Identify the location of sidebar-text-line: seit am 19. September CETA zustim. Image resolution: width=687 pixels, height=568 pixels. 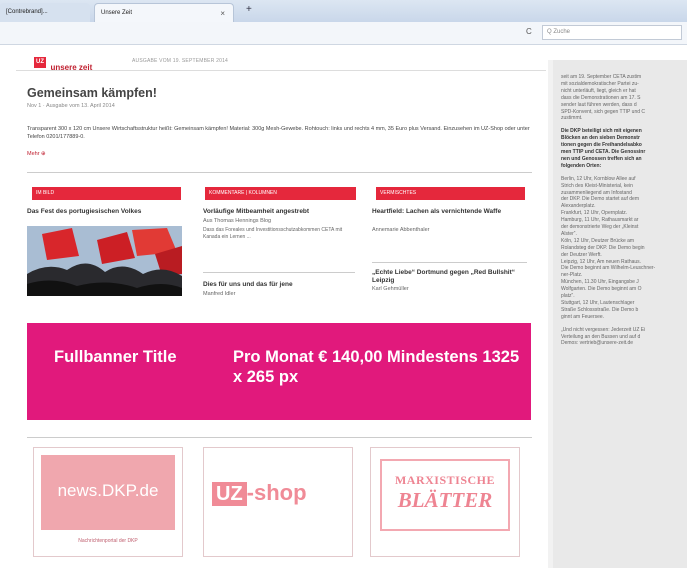
(601, 77).